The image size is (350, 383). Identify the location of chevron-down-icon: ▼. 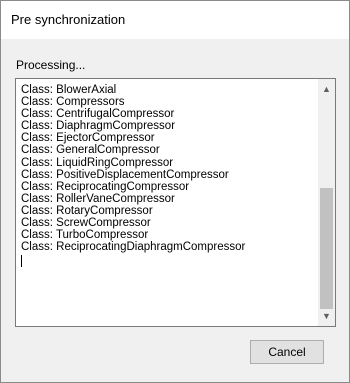
(326, 316).